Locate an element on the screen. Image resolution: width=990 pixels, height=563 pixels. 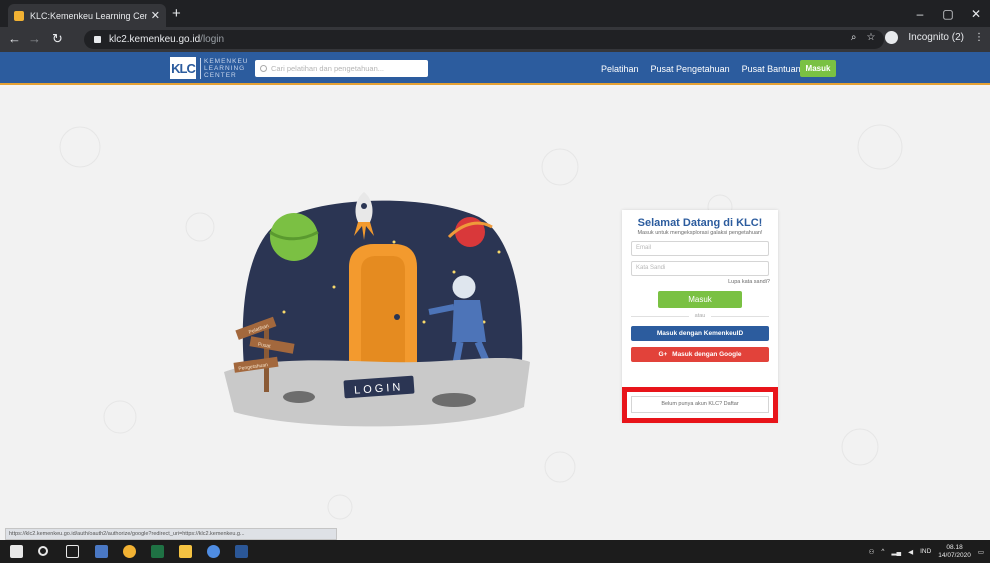
windows-taskbar: ⚇ ^ ▂▄ ◀ IND 08.18 14/07/2020 ▭ is located at coordinates (495, 551).